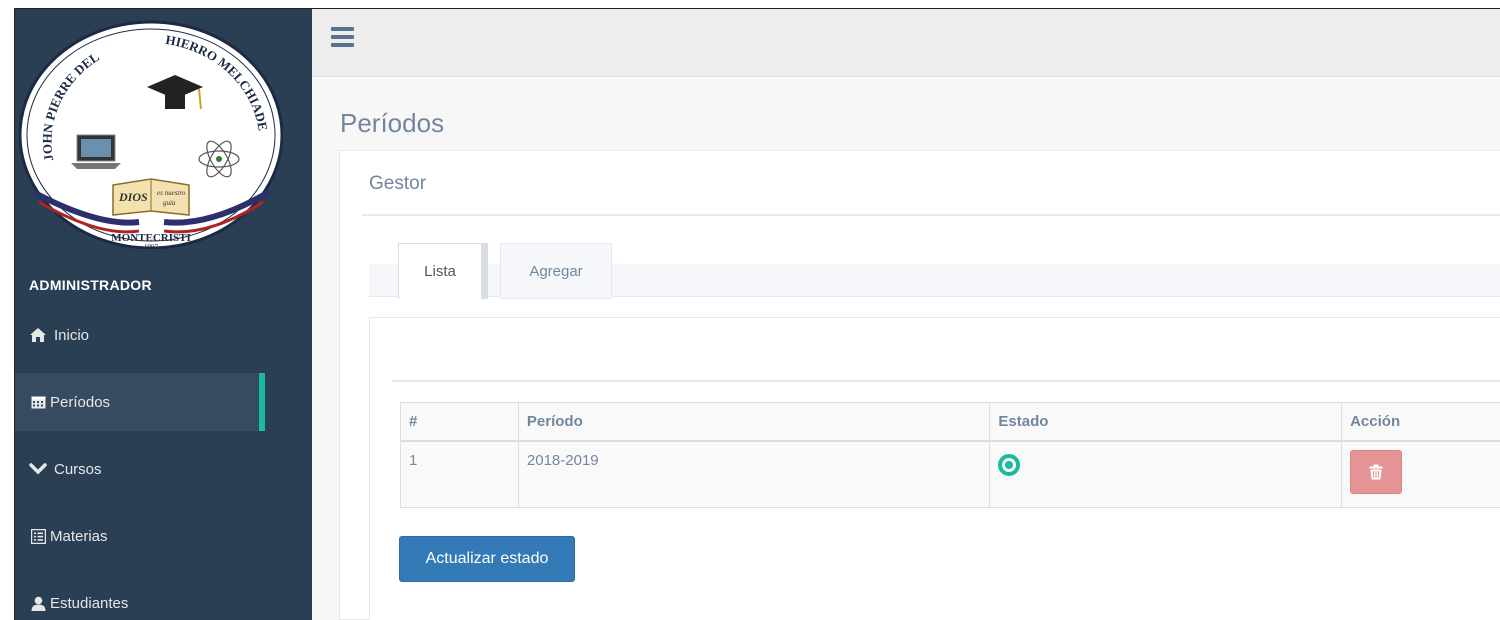 This screenshot has height=620, width=1500. Describe the element at coordinates (459, 474) in the screenshot. I see `cell-number: 1` at that location.